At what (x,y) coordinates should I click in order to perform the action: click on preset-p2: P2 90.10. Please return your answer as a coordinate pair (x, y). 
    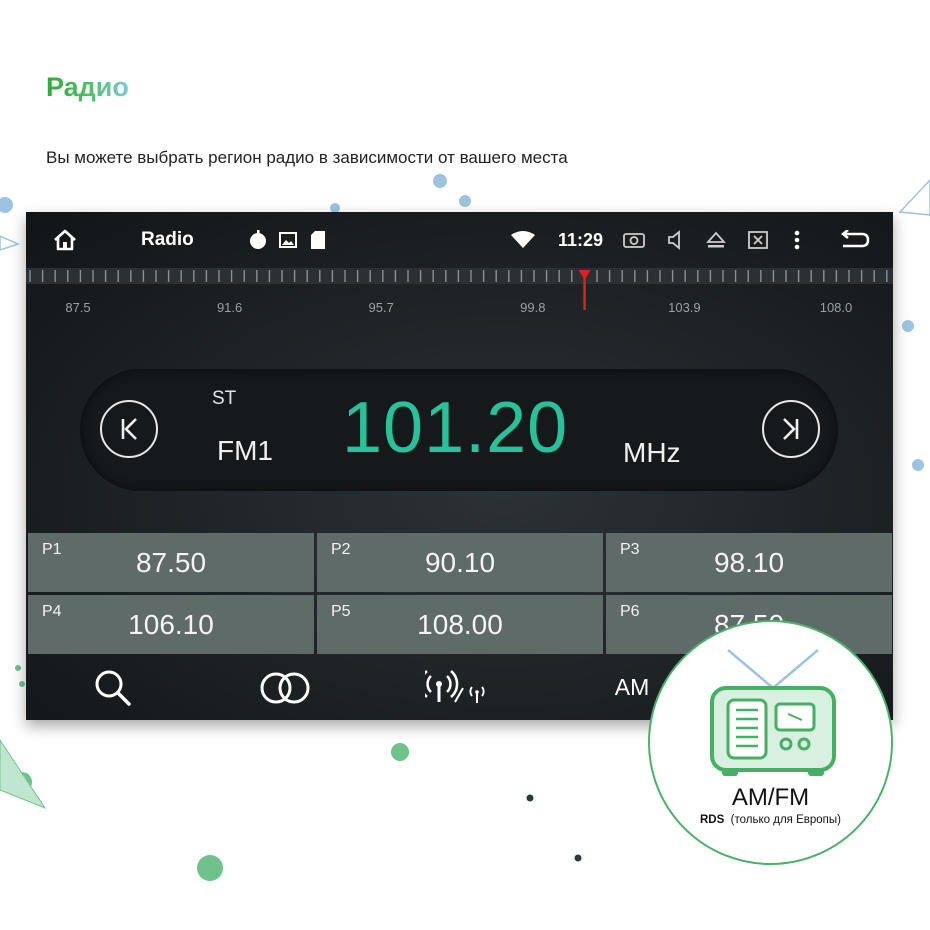
    Looking at the image, I should click on (460, 562).